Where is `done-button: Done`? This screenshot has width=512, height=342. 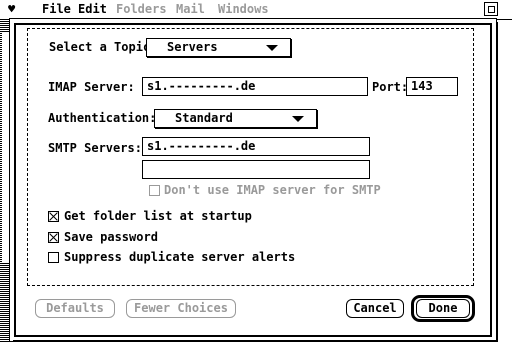 done-button: Done is located at coordinates (443, 308).